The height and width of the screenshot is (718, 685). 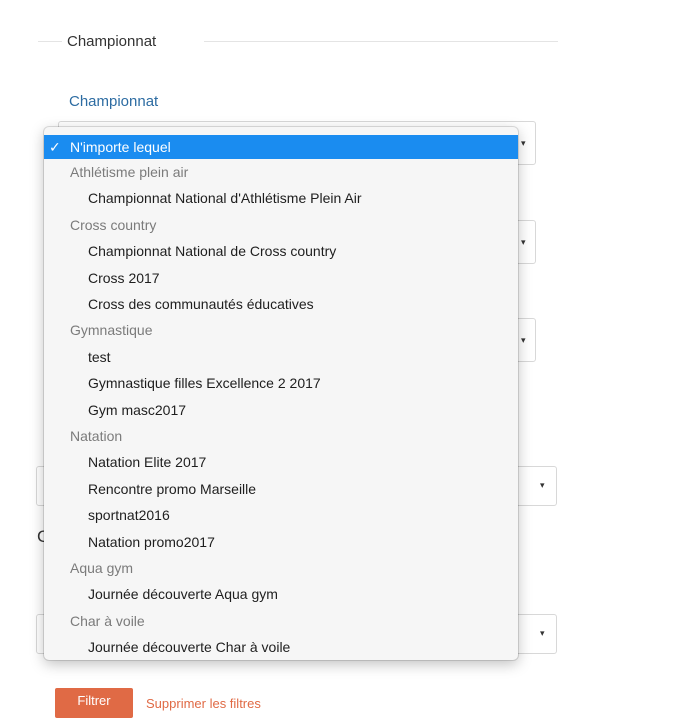 What do you see at coordinates (281, 515) in the screenshot?
I see `dropdown-option: sportnat2016` at bounding box center [281, 515].